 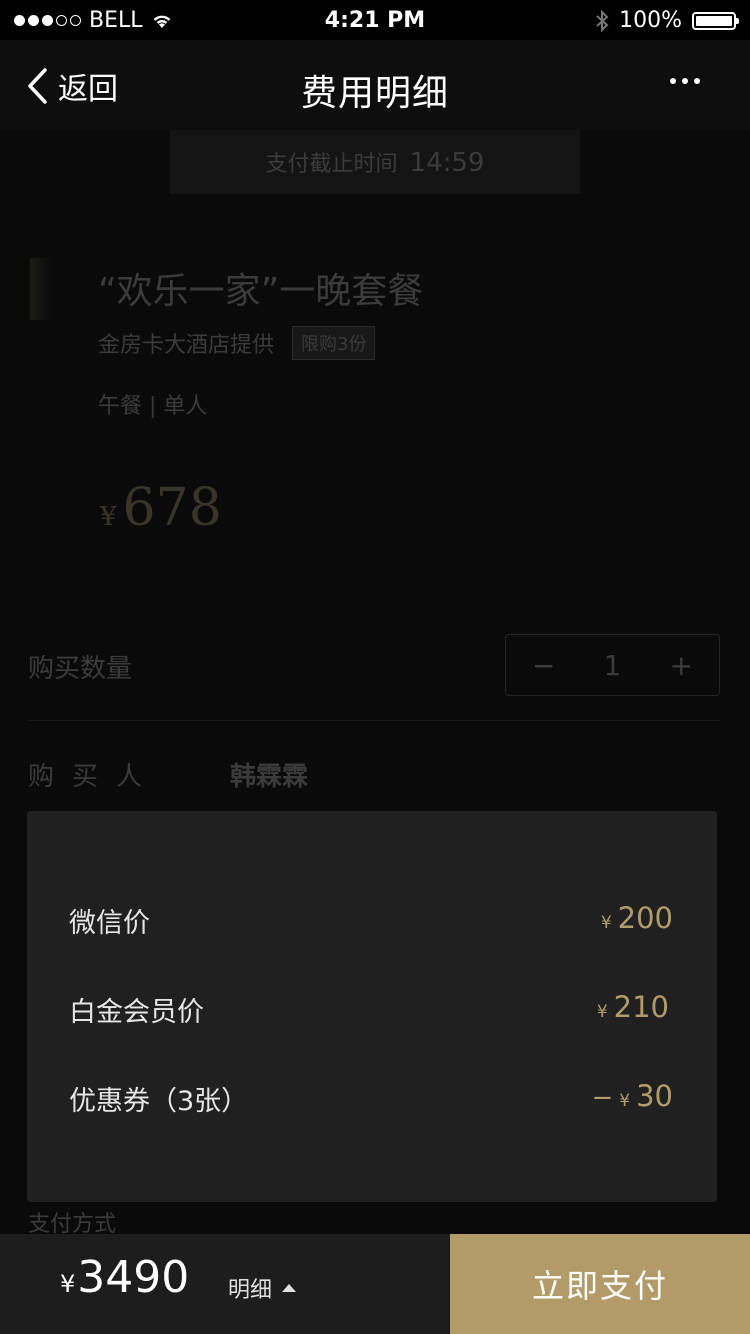 I want to click on package-title: “欢乐一家”一晚套餐, so click(x=261, y=291).